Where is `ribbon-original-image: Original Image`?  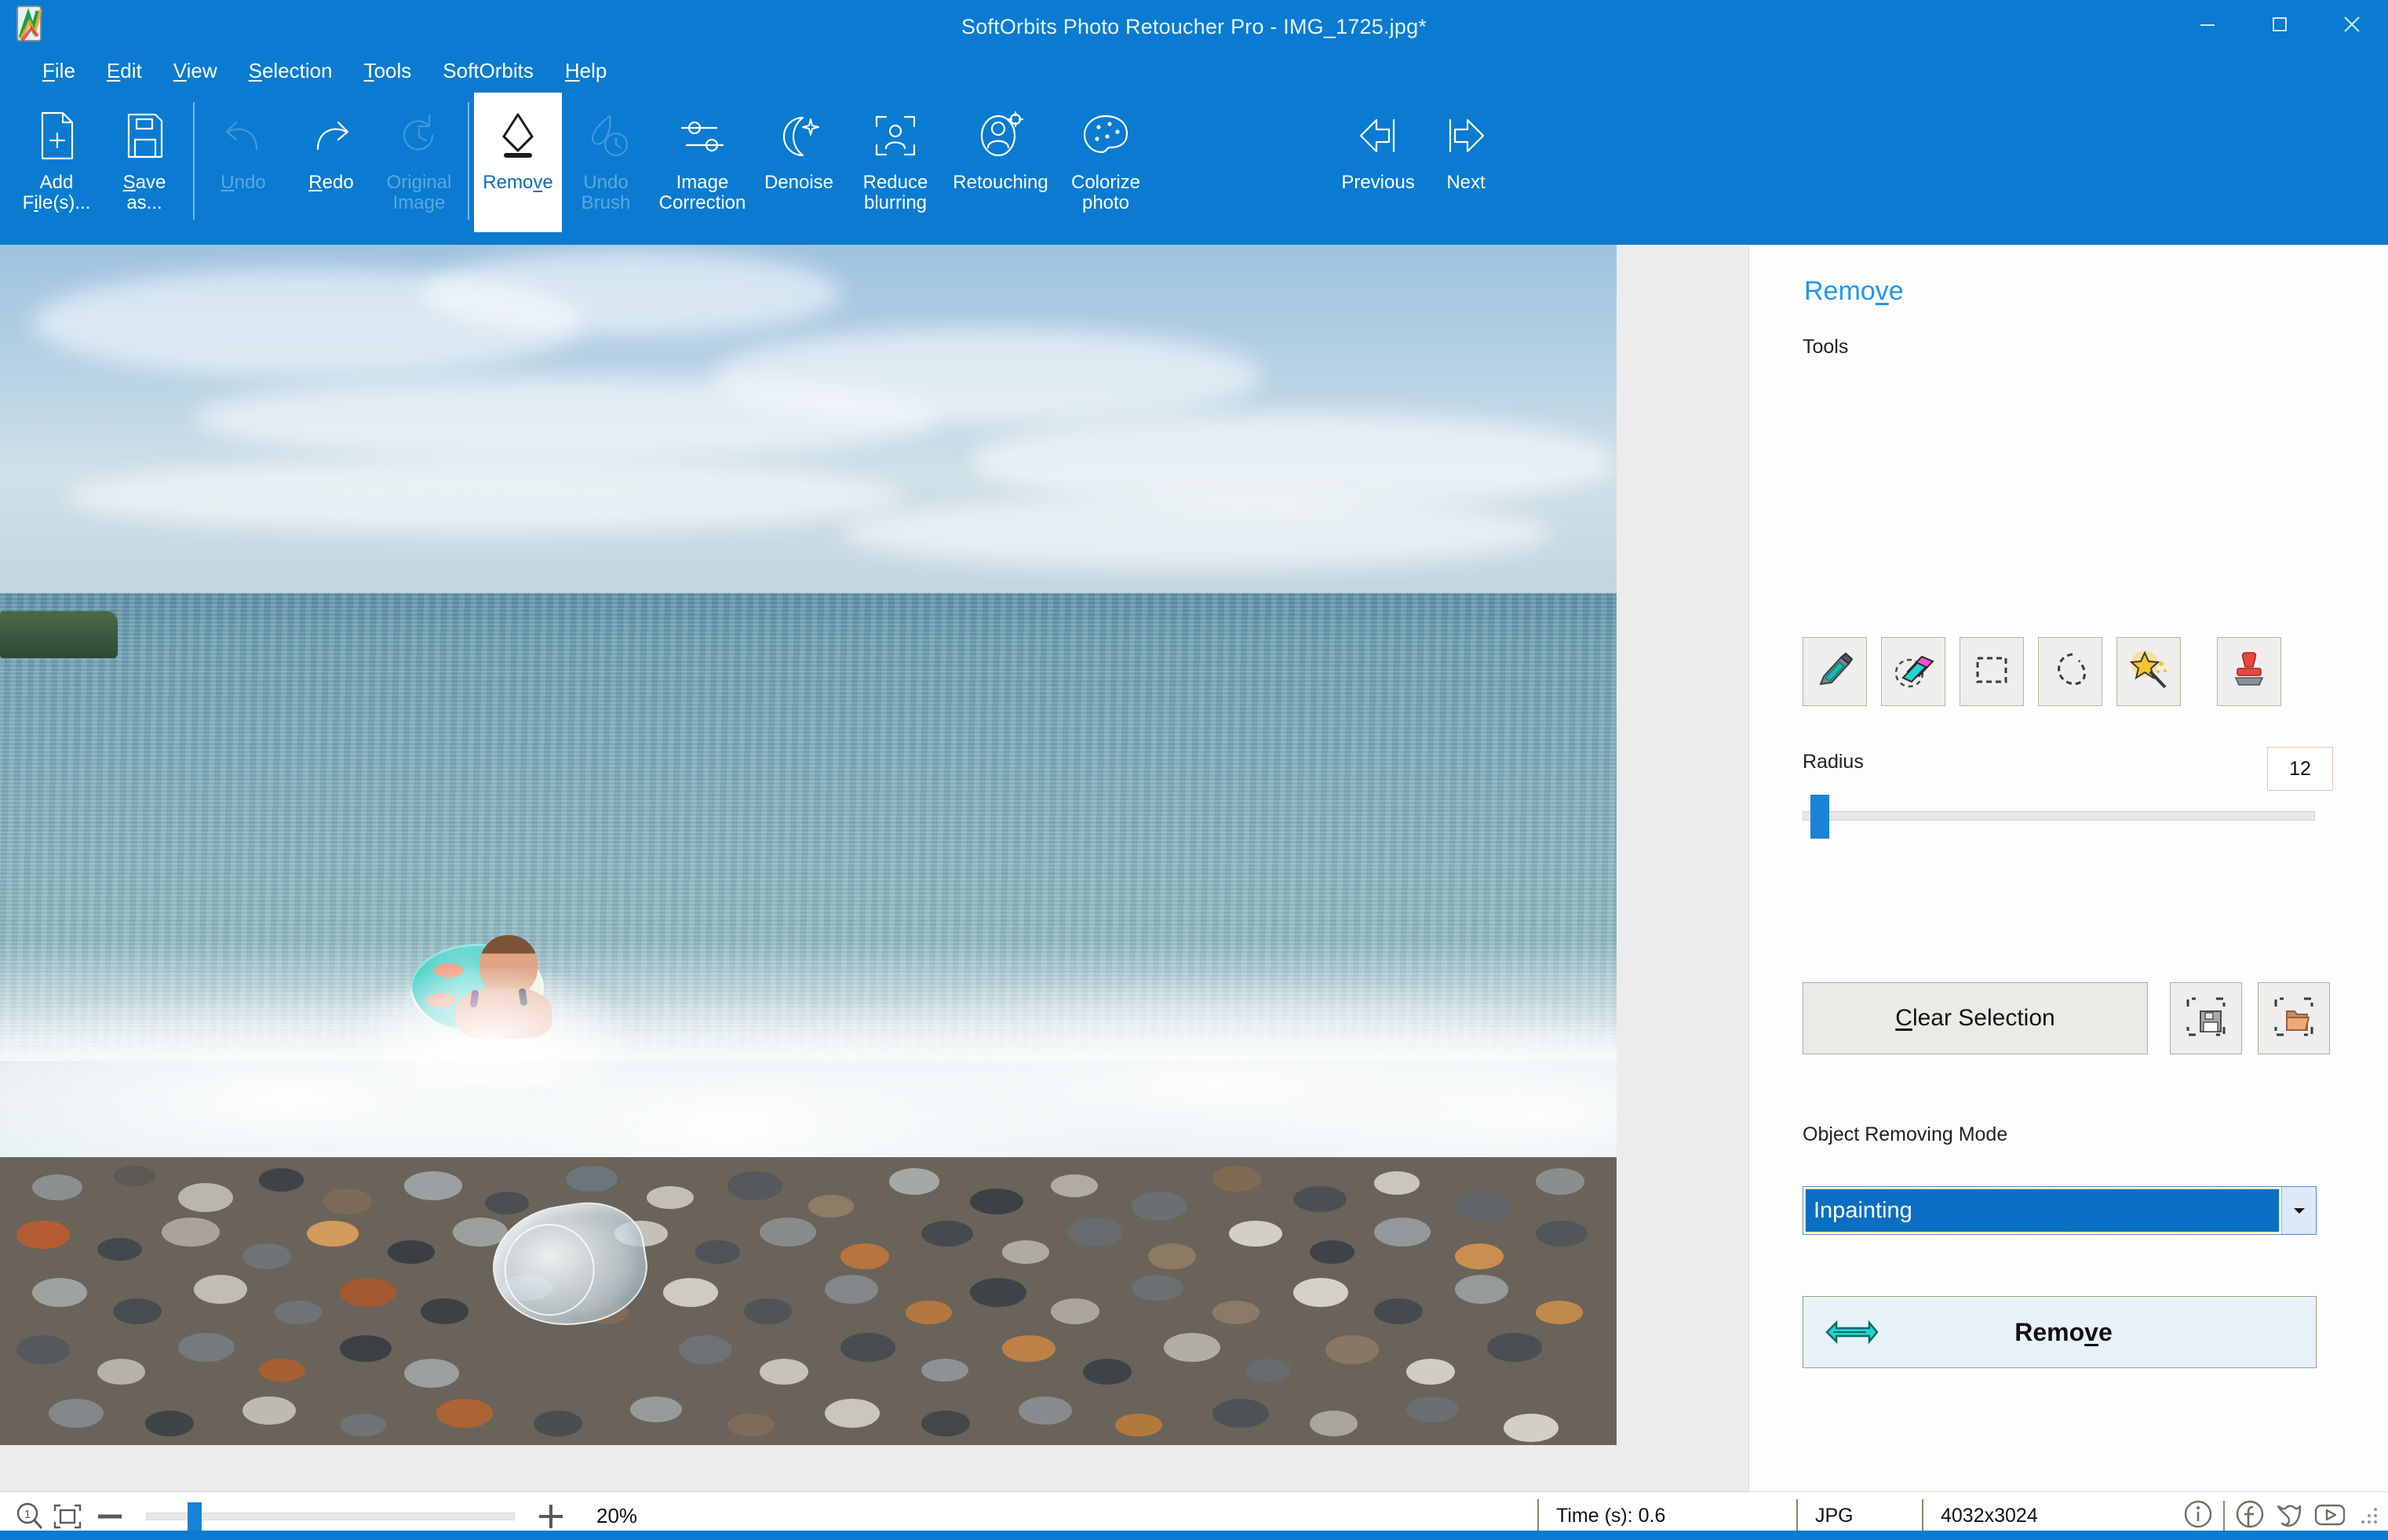
ribbon-original-image: Original Image is located at coordinates (419, 162).